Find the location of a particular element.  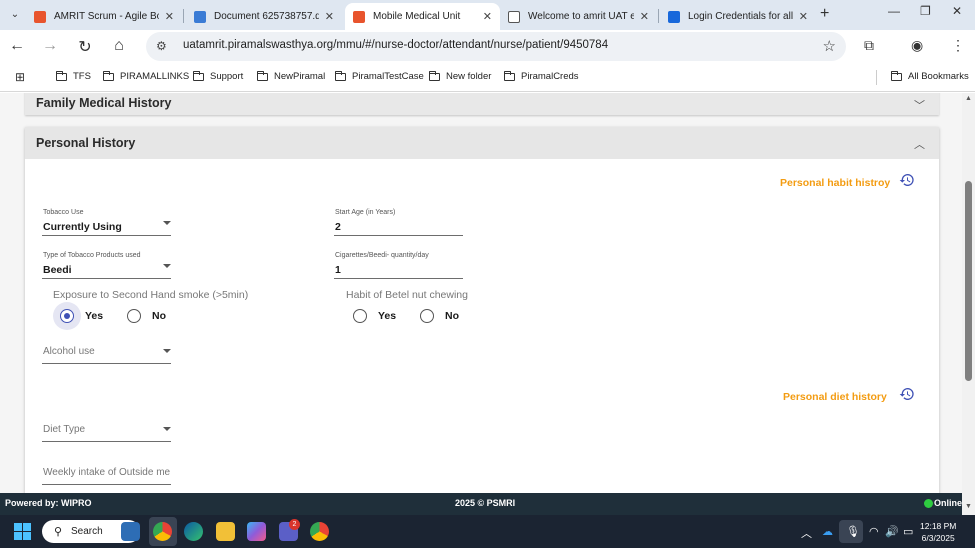

bookmarks-separator is located at coordinates (876, 77).